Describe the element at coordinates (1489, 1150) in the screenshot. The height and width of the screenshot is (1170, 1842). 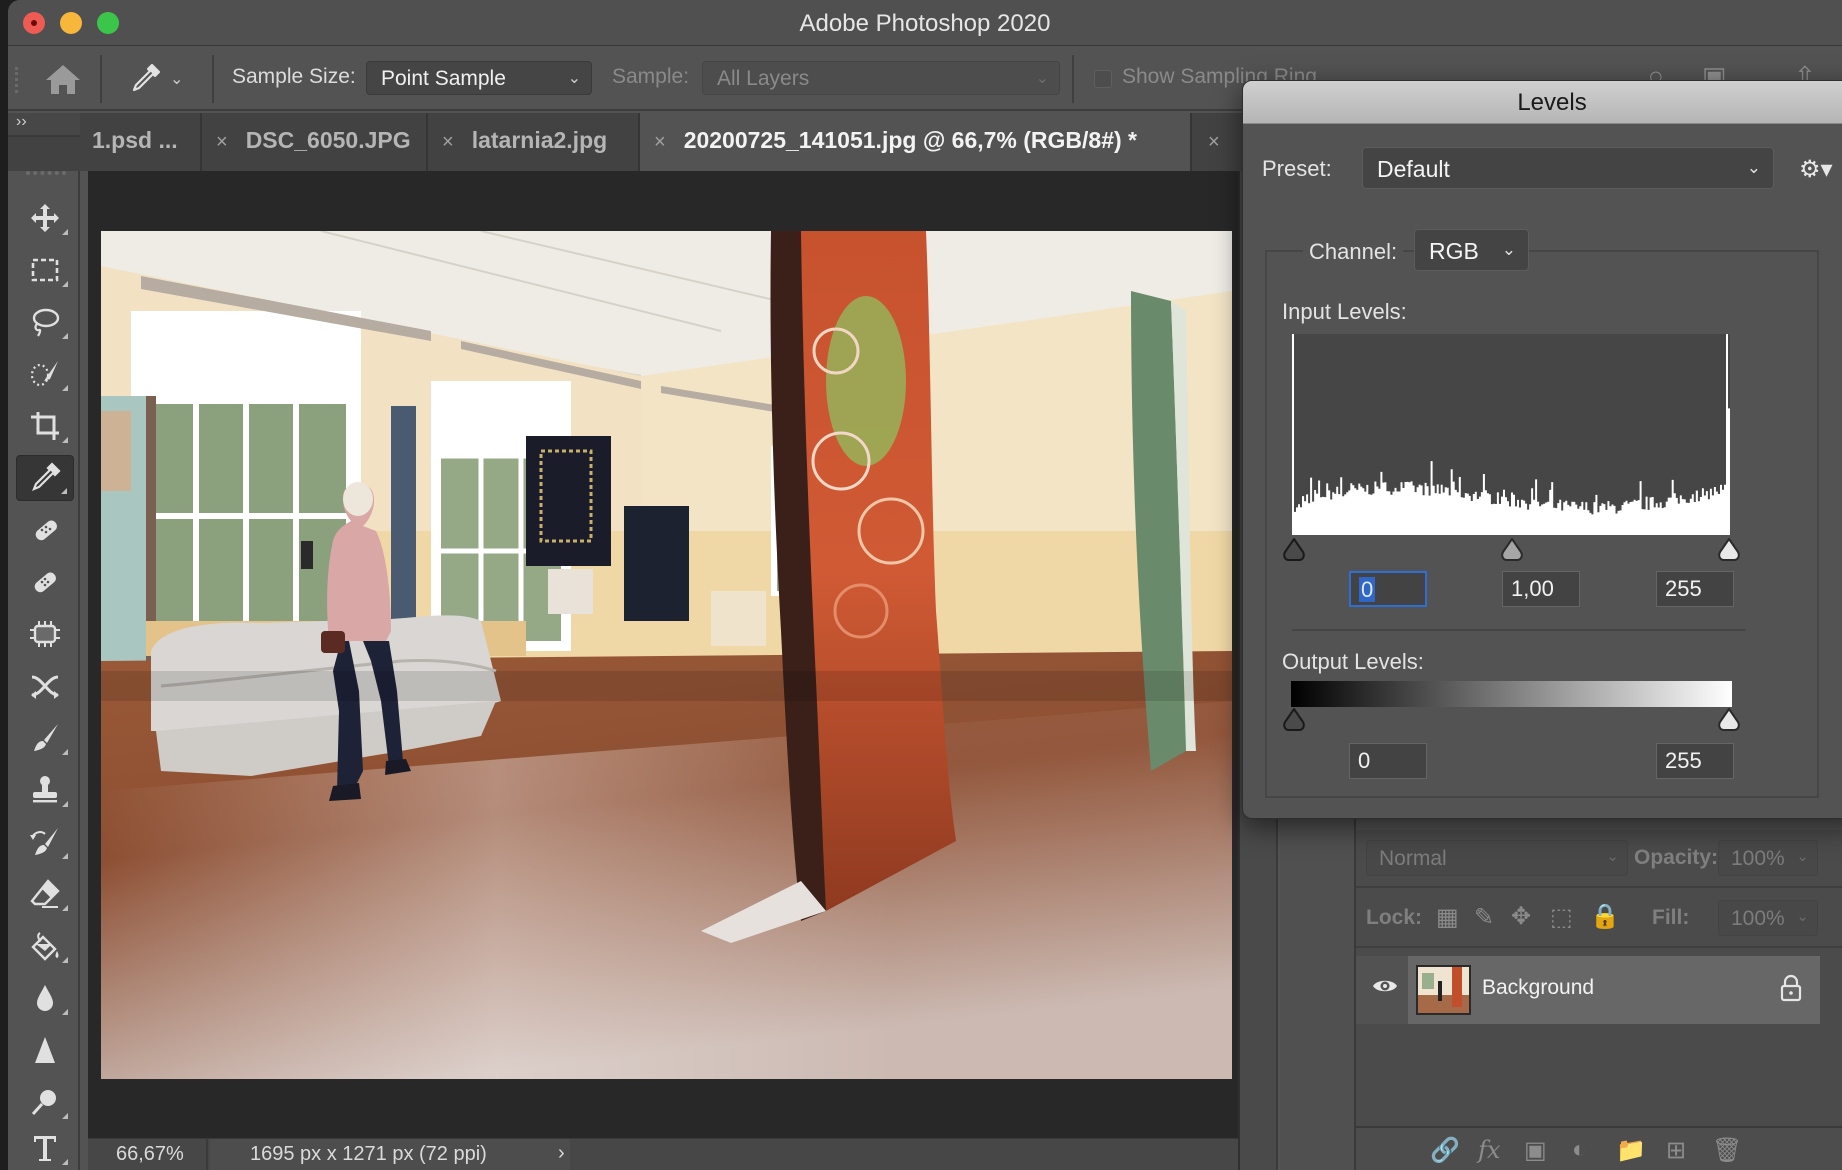
I see `fx-icon: fx` at that location.